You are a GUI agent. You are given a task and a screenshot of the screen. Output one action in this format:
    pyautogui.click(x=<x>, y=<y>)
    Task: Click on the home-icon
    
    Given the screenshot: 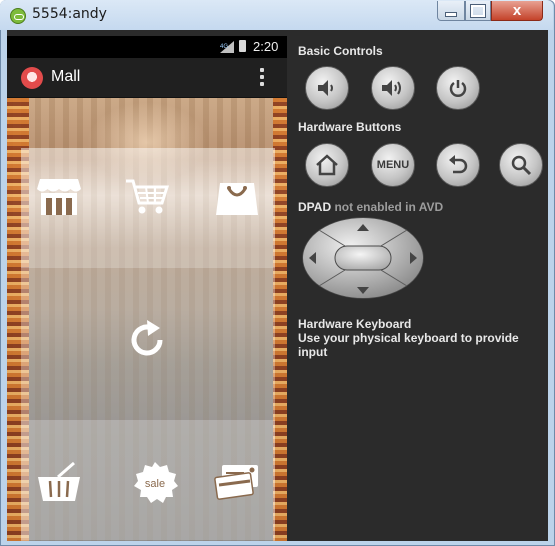 What is the action you would take?
    pyautogui.click(x=327, y=165)
    